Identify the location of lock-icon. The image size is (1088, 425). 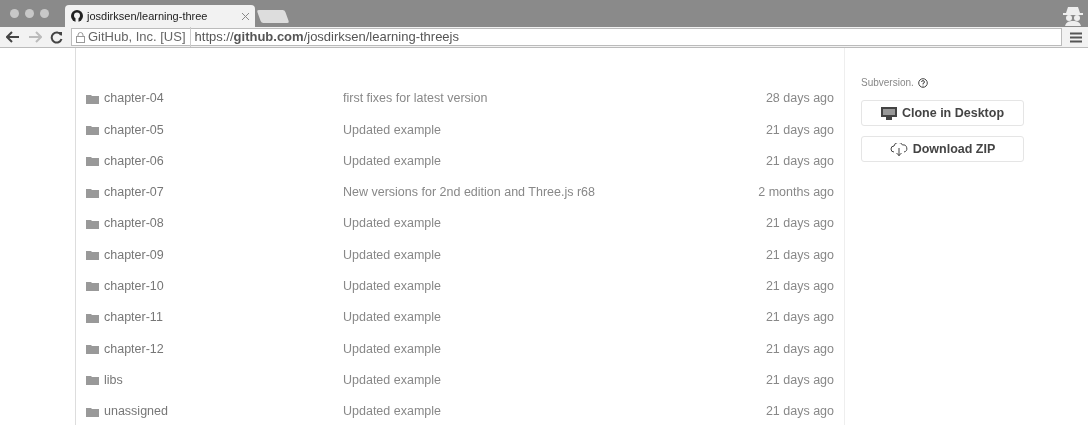
(80, 37).